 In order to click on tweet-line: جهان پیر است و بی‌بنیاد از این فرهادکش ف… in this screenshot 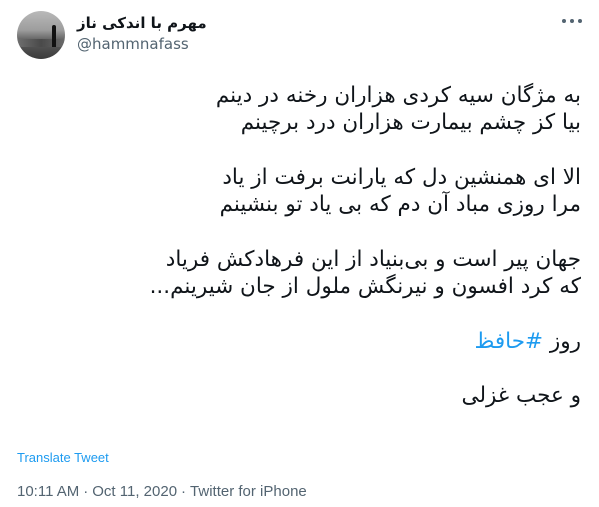, I will do `click(373, 259)`.